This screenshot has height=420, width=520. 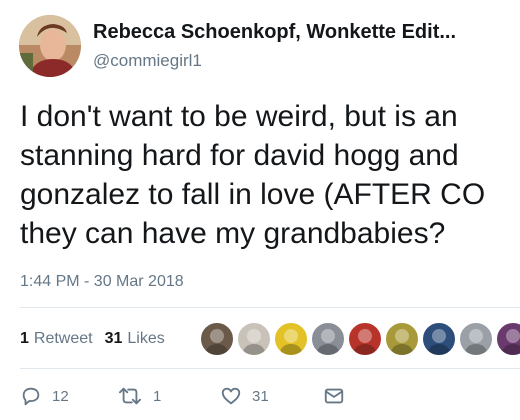 What do you see at coordinates (244, 396) in the screenshot?
I see `like-button: 31` at bounding box center [244, 396].